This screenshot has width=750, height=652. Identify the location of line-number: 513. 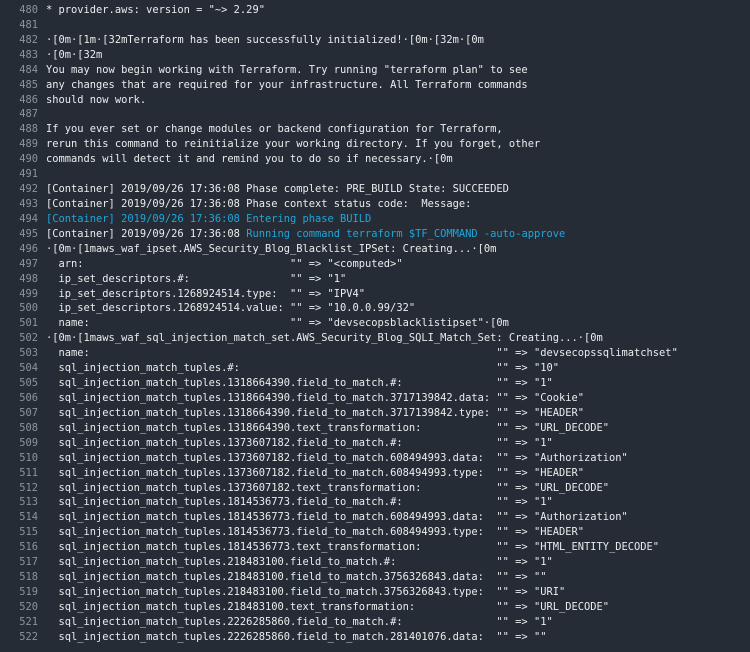
(28, 502).